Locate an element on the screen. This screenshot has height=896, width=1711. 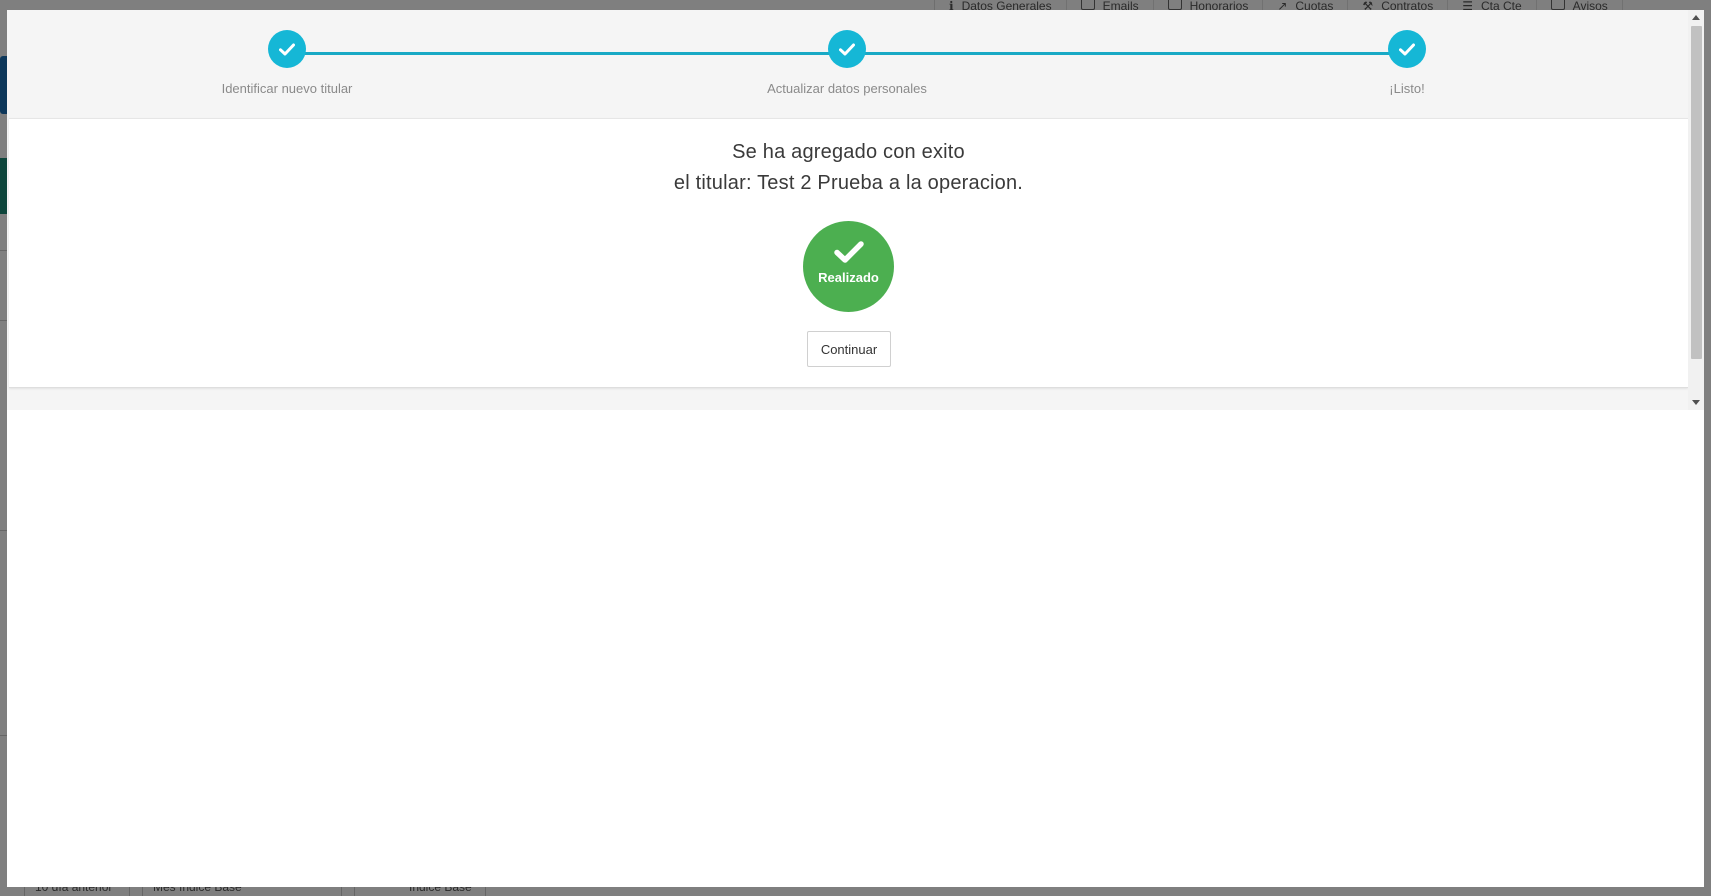
step-label: Actualizar datos personales is located at coordinates (847, 88).